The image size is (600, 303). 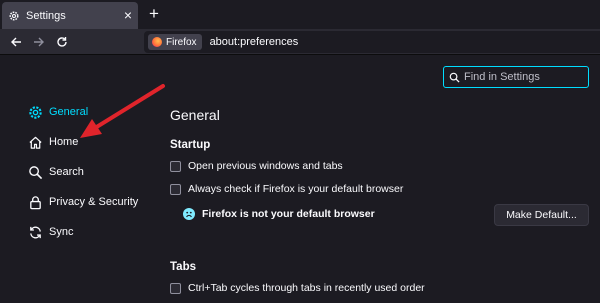 What do you see at coordinates (372, 42) in the screenshot?
I see `url-bar: Firefox about:preferences` at bounding box center [372, 42].